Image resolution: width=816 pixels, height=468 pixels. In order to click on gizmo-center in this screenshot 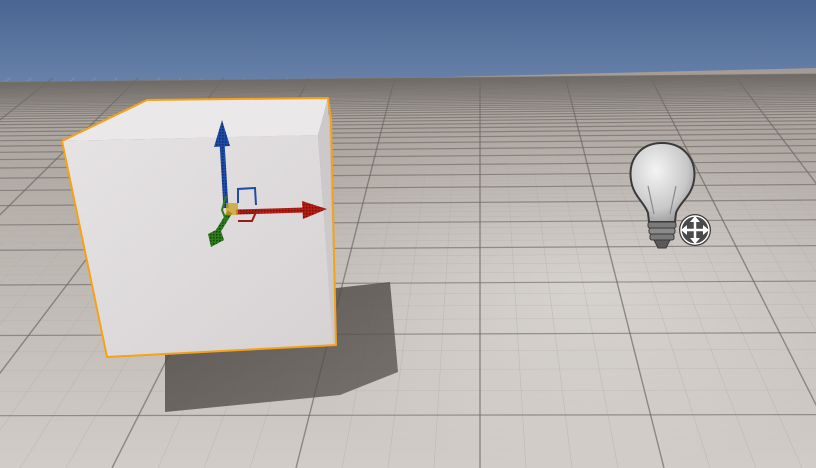, I will do `click(232, 209)`.